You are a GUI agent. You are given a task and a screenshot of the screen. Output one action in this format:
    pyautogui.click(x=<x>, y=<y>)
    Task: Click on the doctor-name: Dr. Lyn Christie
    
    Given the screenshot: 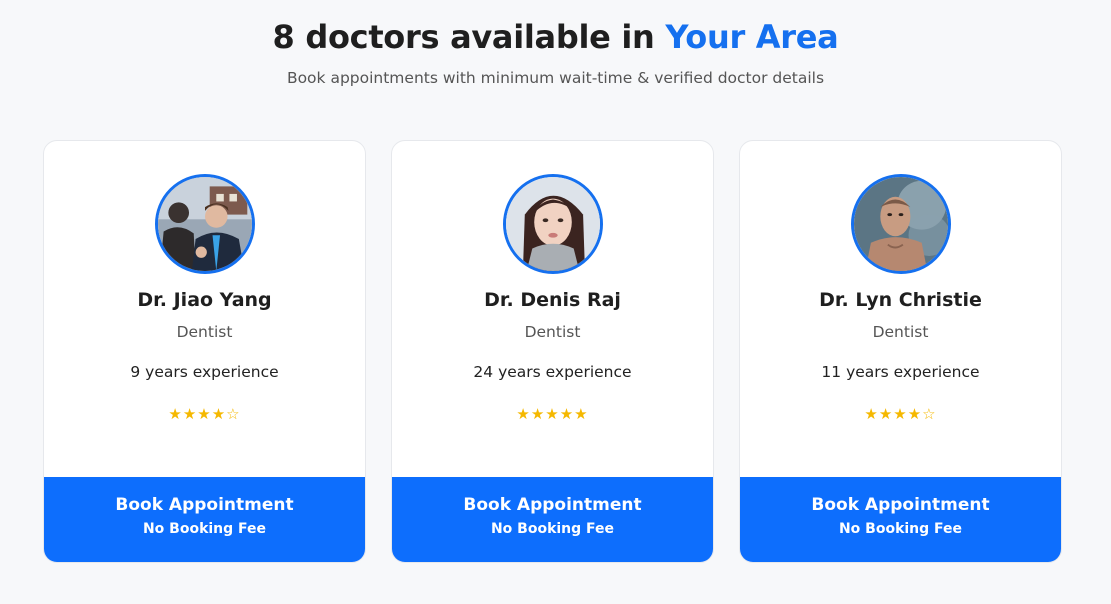 What is the action you would take?
    pyautogui.click(x=900, y=300)
    